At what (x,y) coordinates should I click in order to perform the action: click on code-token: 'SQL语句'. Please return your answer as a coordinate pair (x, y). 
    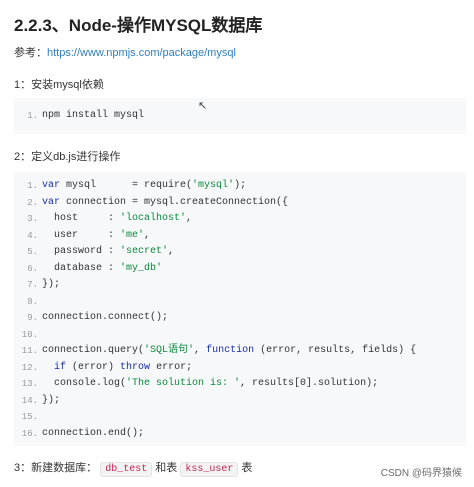
    Looking at the image, I should click on (169, 350).